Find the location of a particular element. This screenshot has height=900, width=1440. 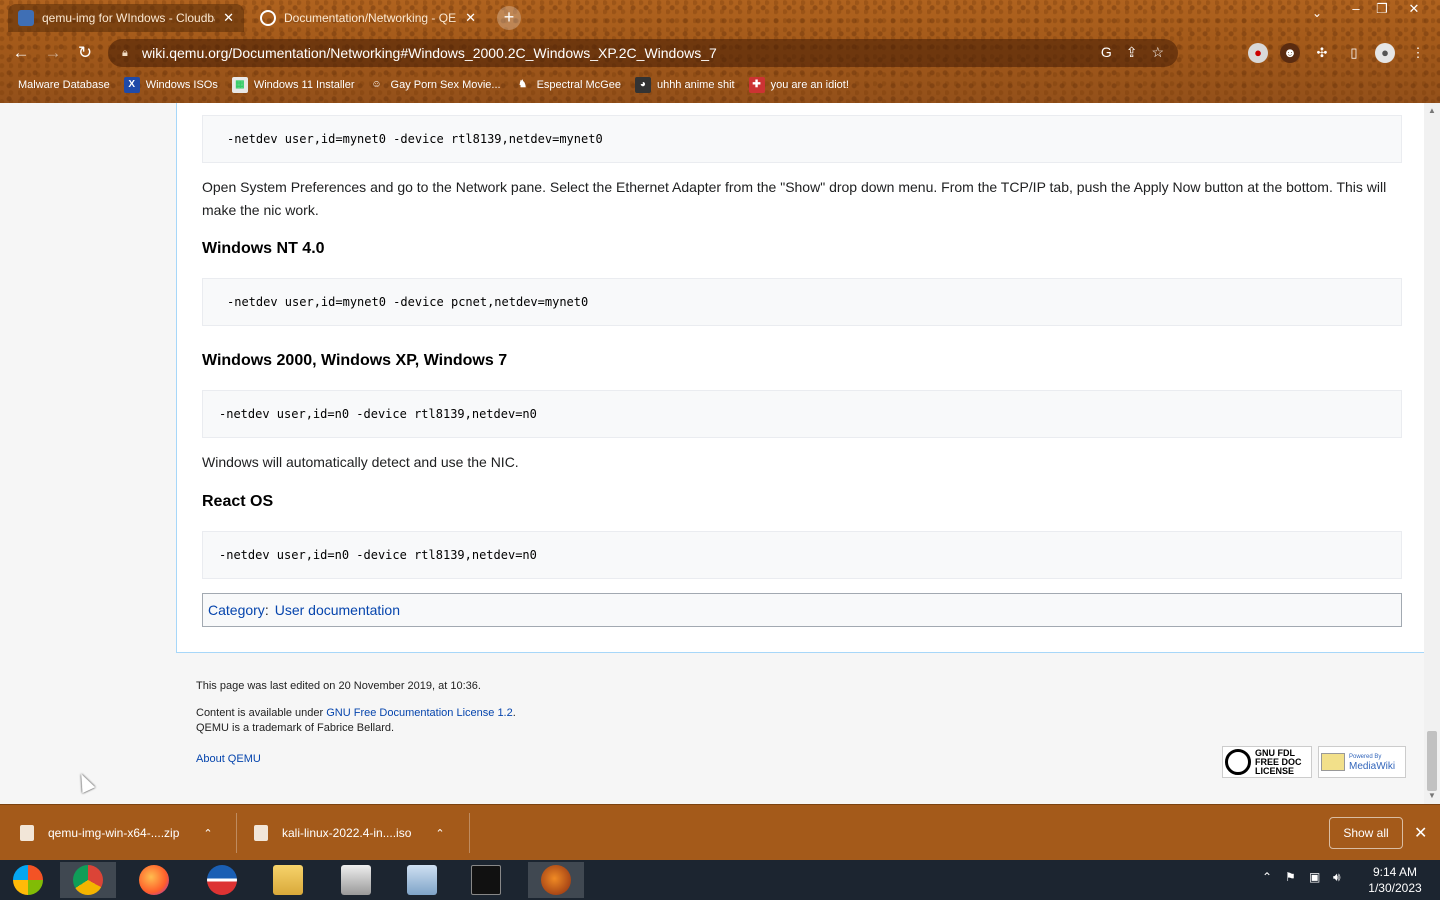

forward-arrow-icon: → is located at coordinates (53, 53).